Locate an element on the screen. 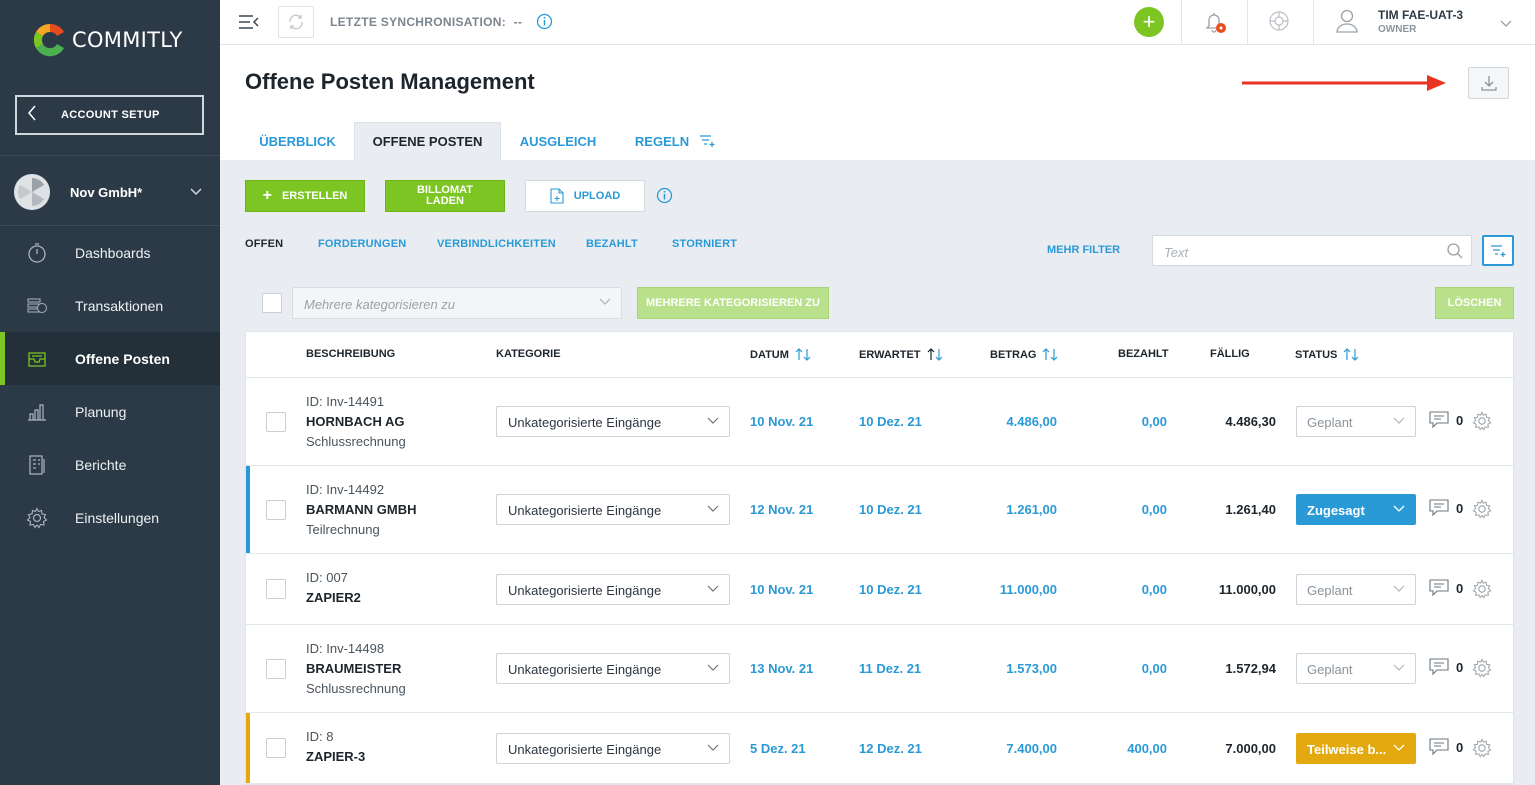 The width and height of the screenshot is (1535, 785). row-amount: 1.261,00 is located at coordinates (1031, 509).